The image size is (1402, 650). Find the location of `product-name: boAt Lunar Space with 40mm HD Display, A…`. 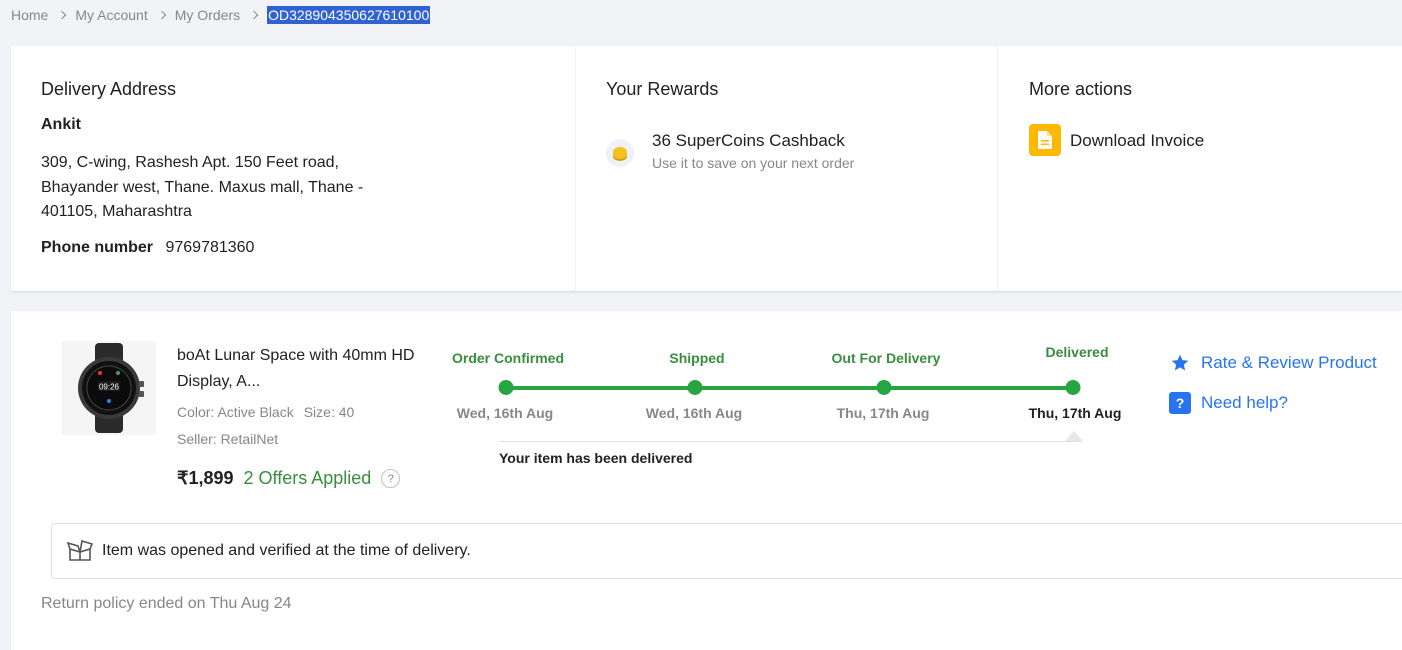

product-name: boAt Lunar Space with 40mm HD Display, A… is located at coordinates (308, 369).